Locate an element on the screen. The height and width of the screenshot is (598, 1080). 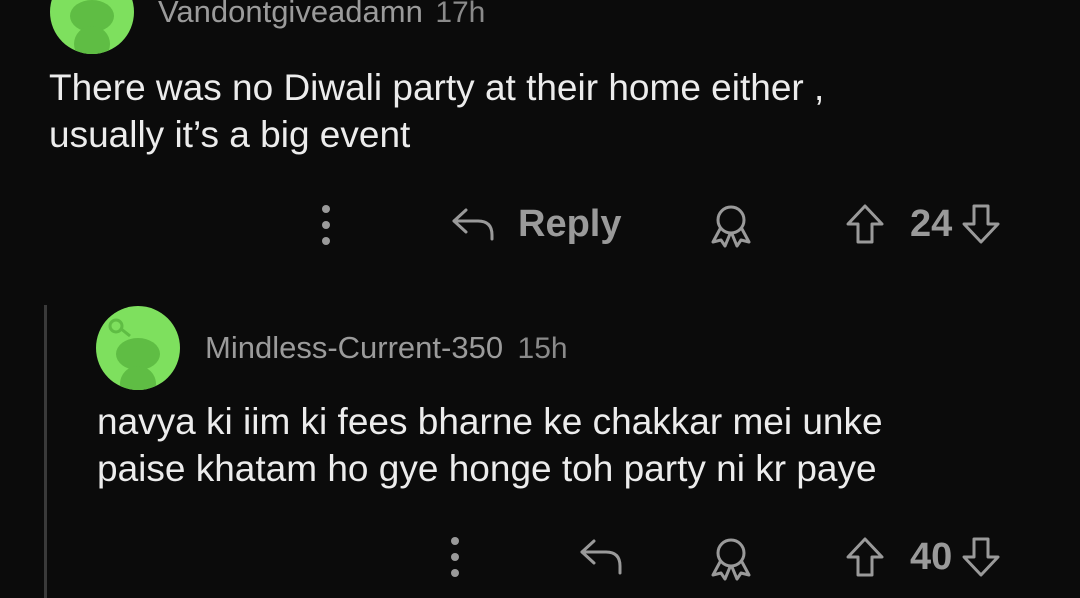
vote-count: 40 is located at coordinates (931, 556).